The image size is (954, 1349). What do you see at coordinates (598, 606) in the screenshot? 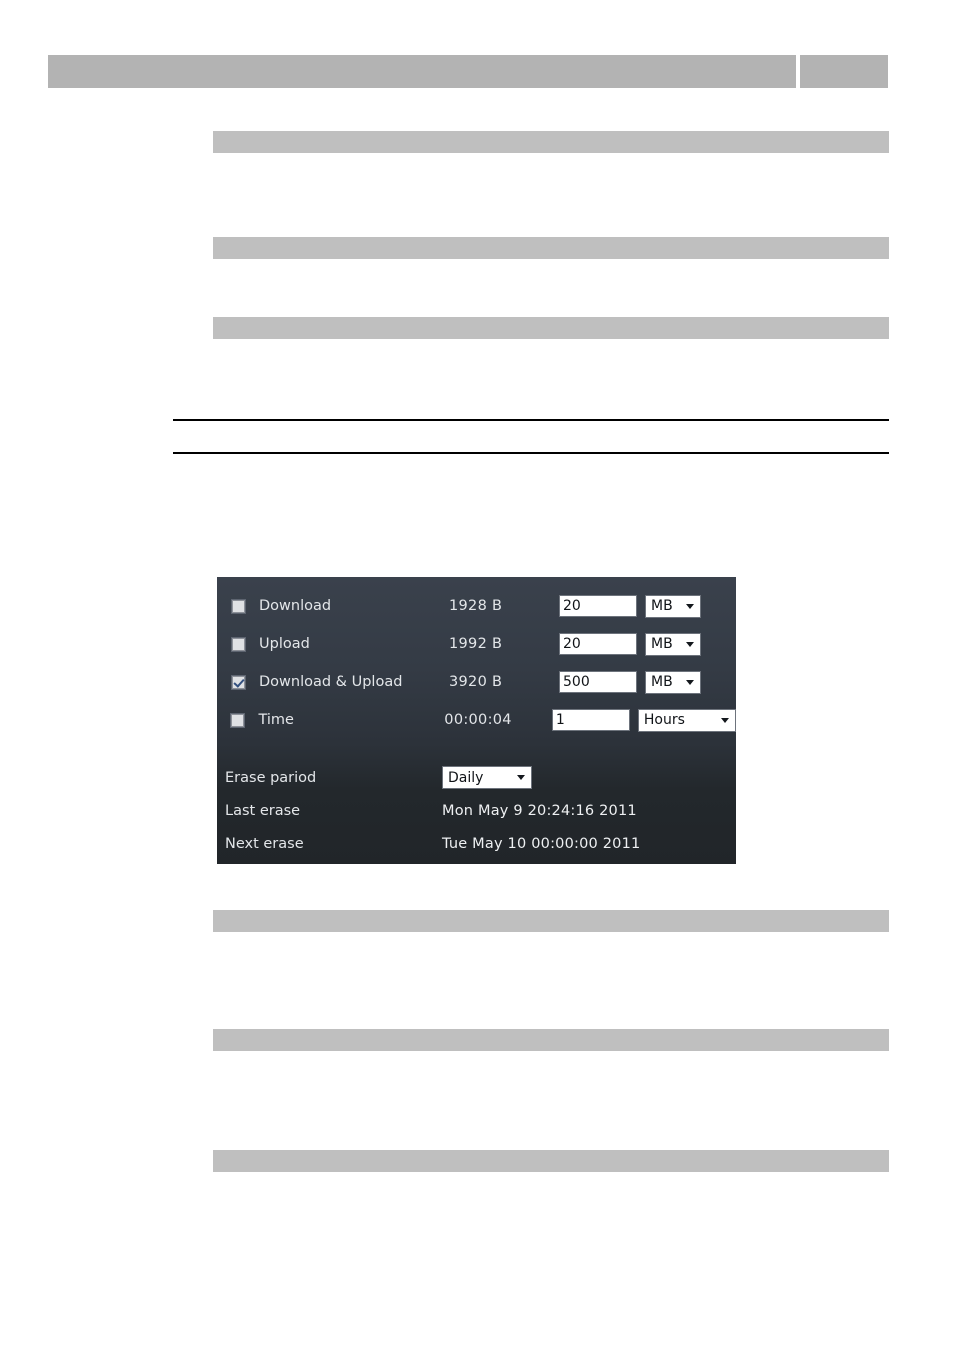
I see `download-limit-input` at bounding box center [598, 606].